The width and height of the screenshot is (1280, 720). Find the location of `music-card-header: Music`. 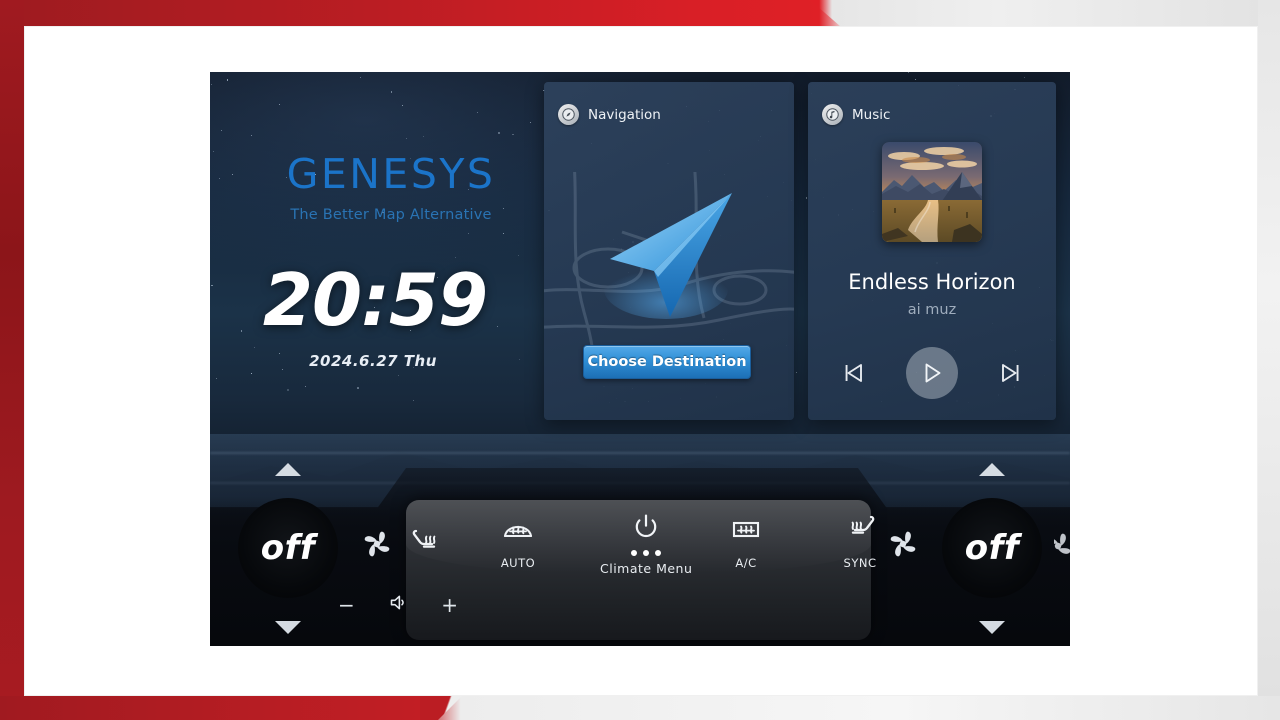

music-card-header: Music is located at coordinates (856, 114).